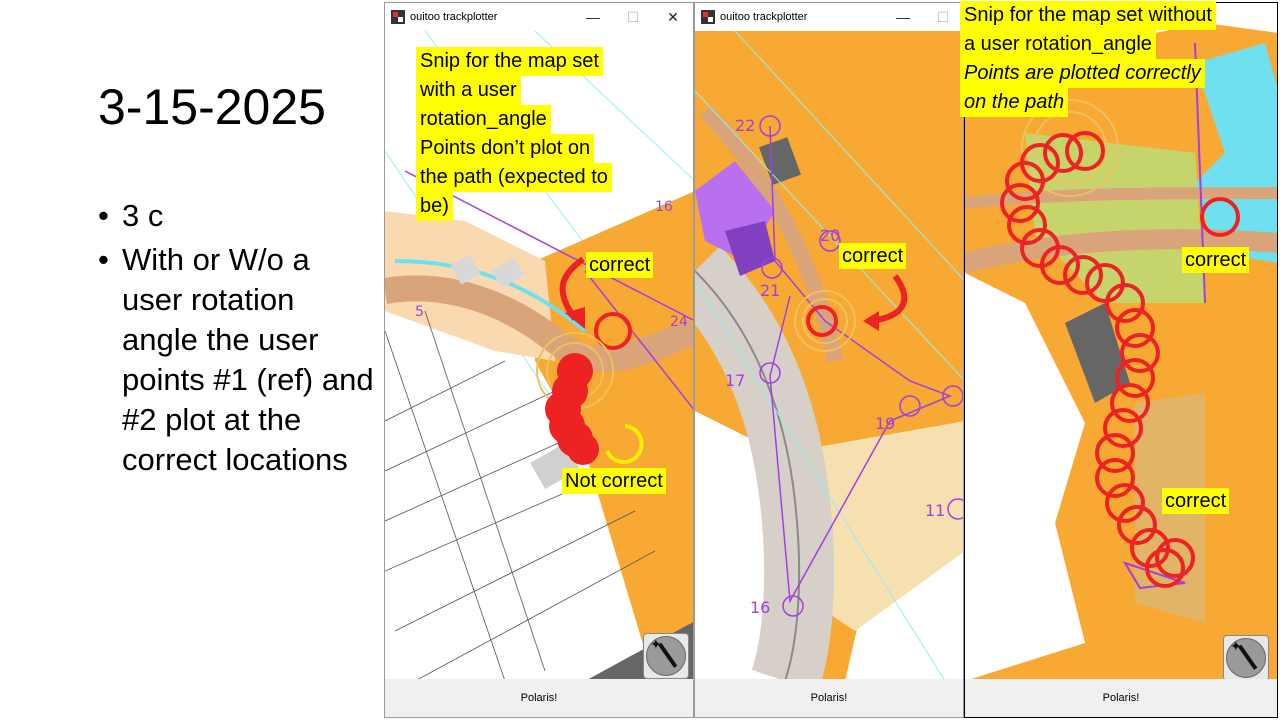 The width and height of the screenshot is (1280, 720). What do you see at coordinates (873, 256) in the screenshot?
I see `panel2-correct-label: correct` at bounding box center [873, 256].